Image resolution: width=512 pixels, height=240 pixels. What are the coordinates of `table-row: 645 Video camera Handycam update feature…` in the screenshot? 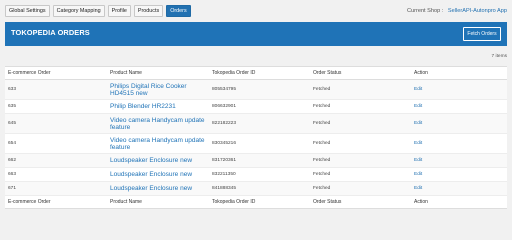 It's located at (256, 123).